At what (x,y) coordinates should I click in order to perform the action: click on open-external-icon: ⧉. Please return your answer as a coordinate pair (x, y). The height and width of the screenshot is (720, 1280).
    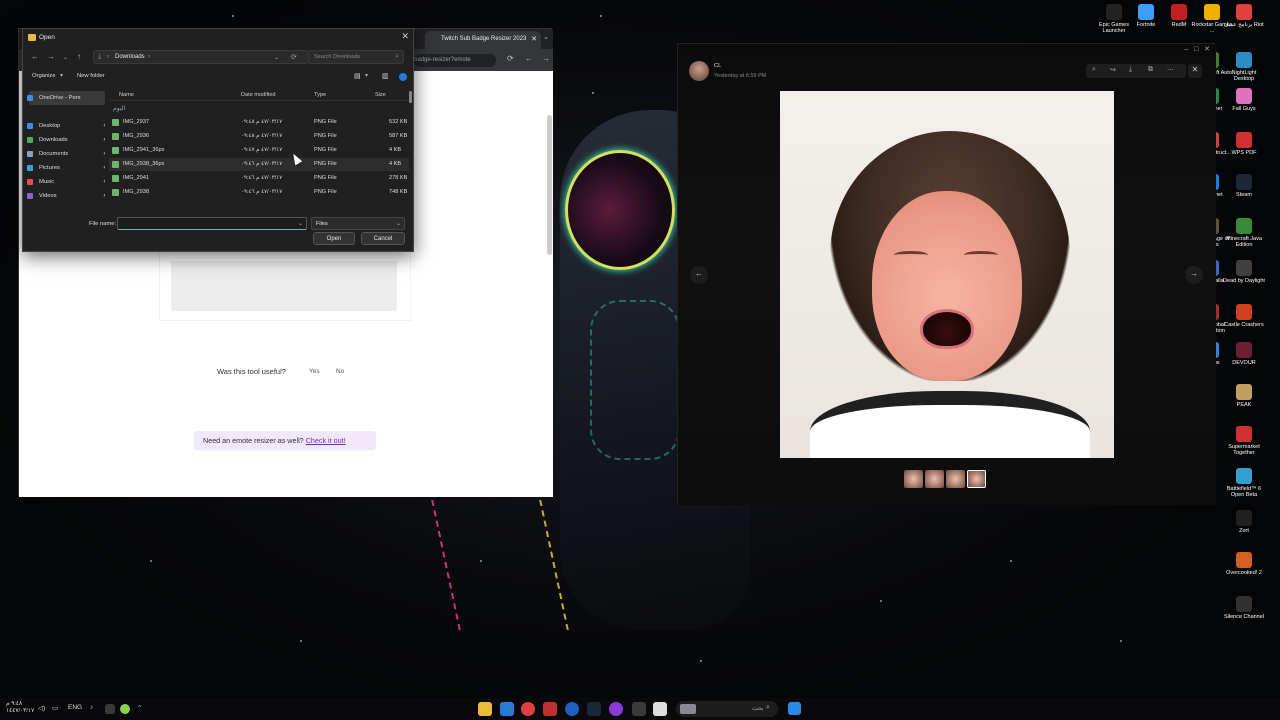
    Looking at the image, I should click on (1150, 70).